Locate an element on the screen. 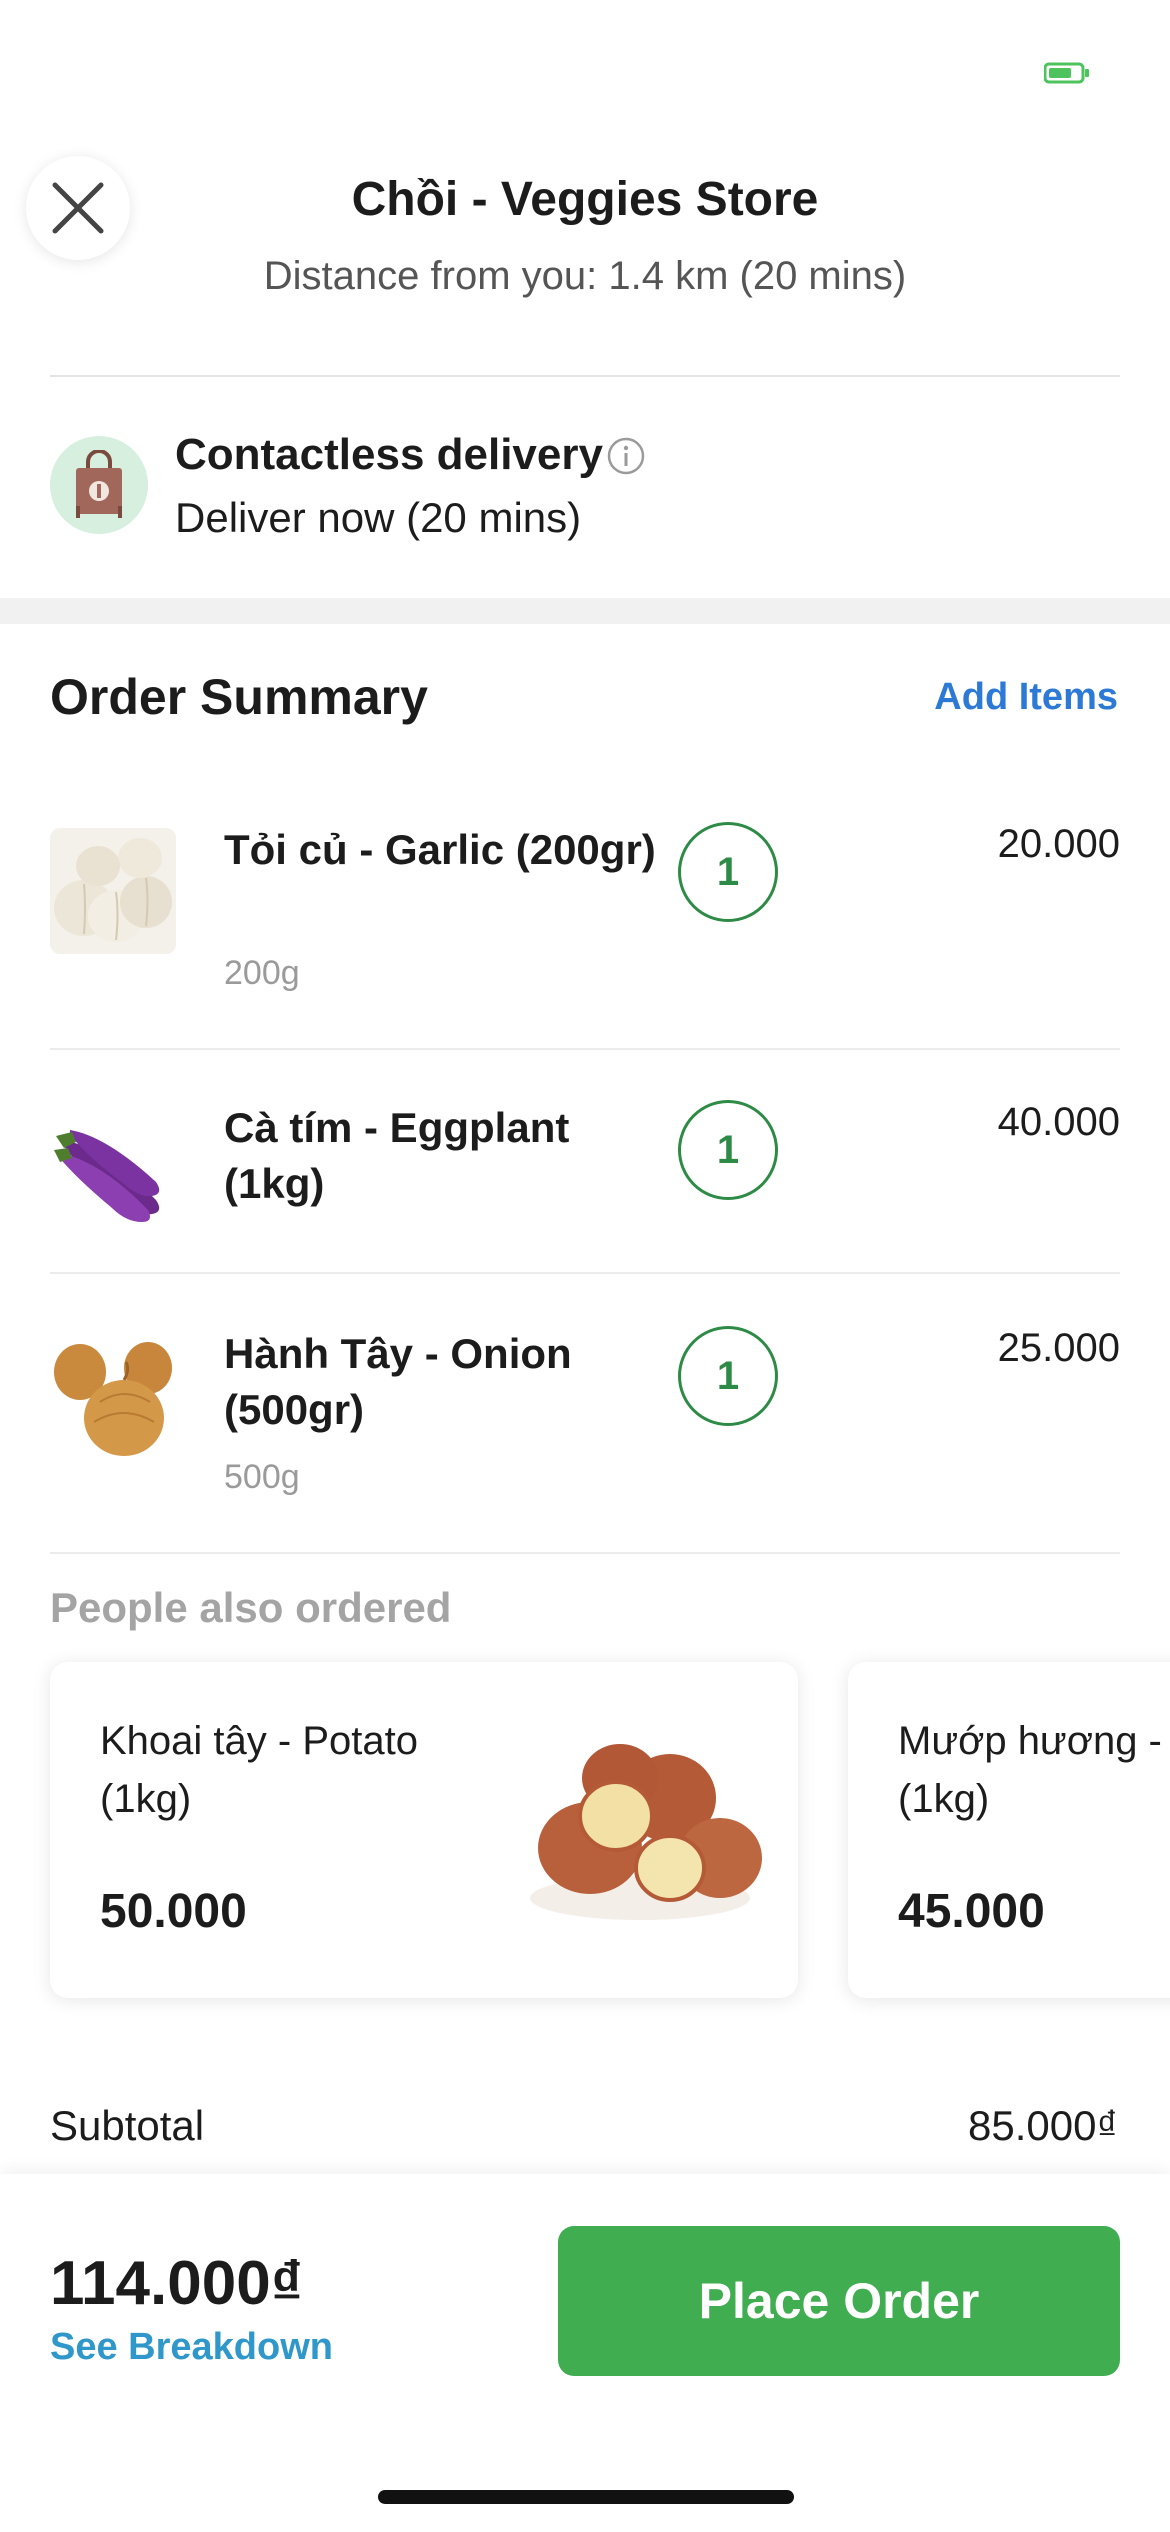 Image resolution: width=1170 pixels, height=2532 pixels. item-name: Tỏi củ - Garlic (200gr) is located at coordinates (440, 849).